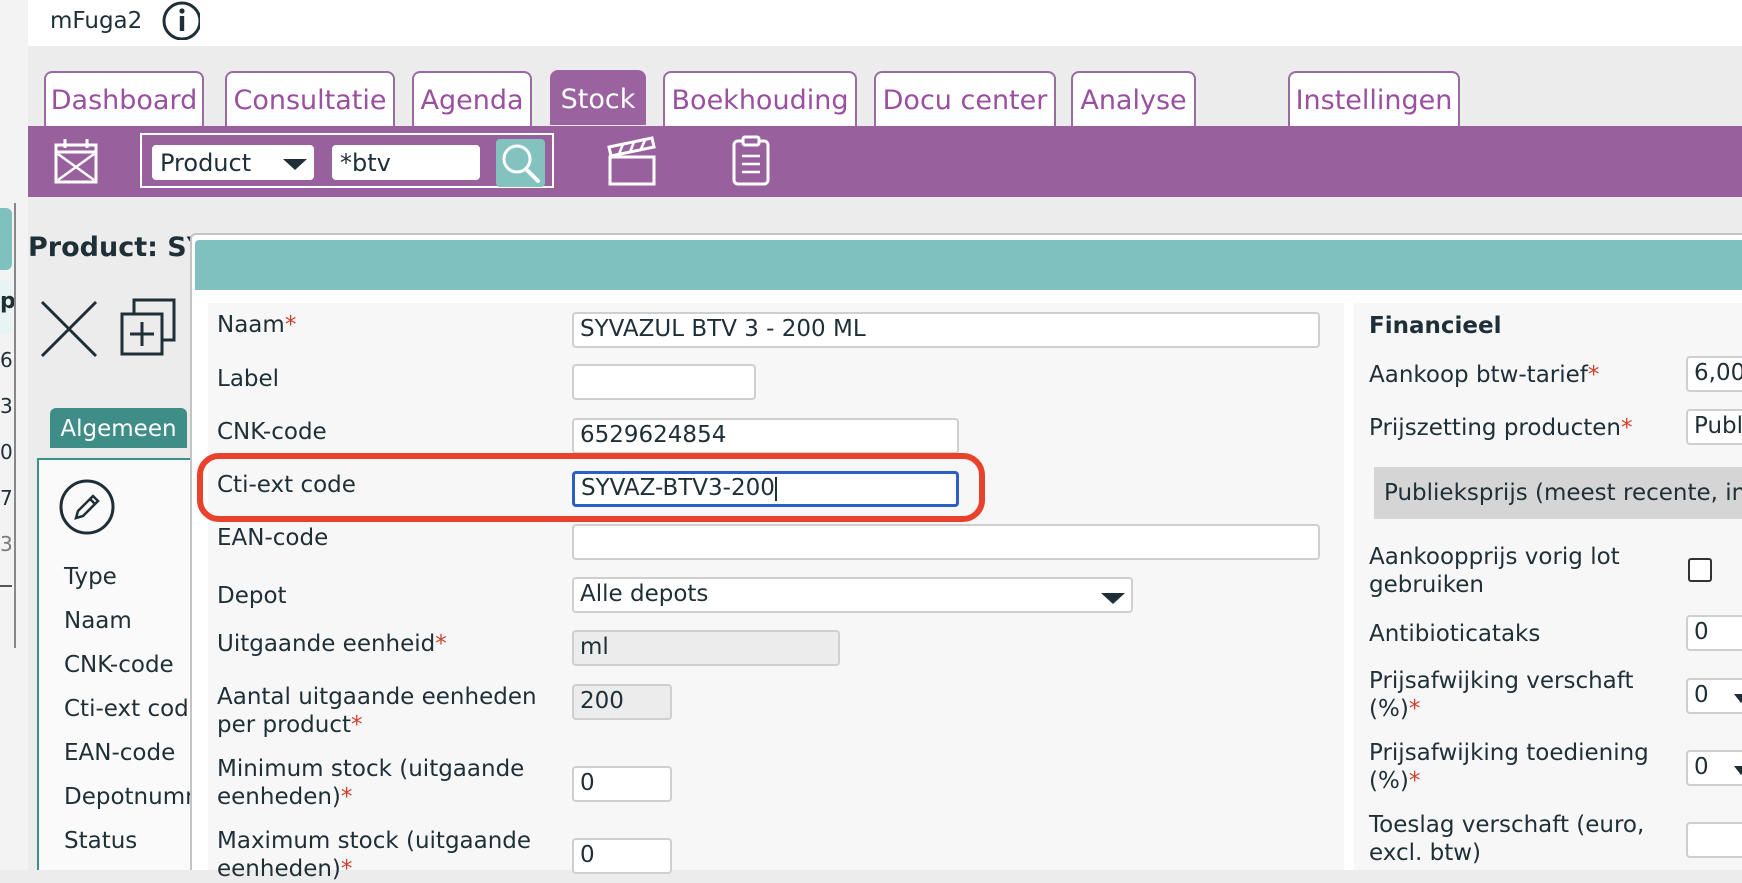 Image resolution: width=1742 pixels, height=883 pixels. Describe the element at coordinates (6, 239) in the screenshot. I see `sidebar-tab-edge` at that location.